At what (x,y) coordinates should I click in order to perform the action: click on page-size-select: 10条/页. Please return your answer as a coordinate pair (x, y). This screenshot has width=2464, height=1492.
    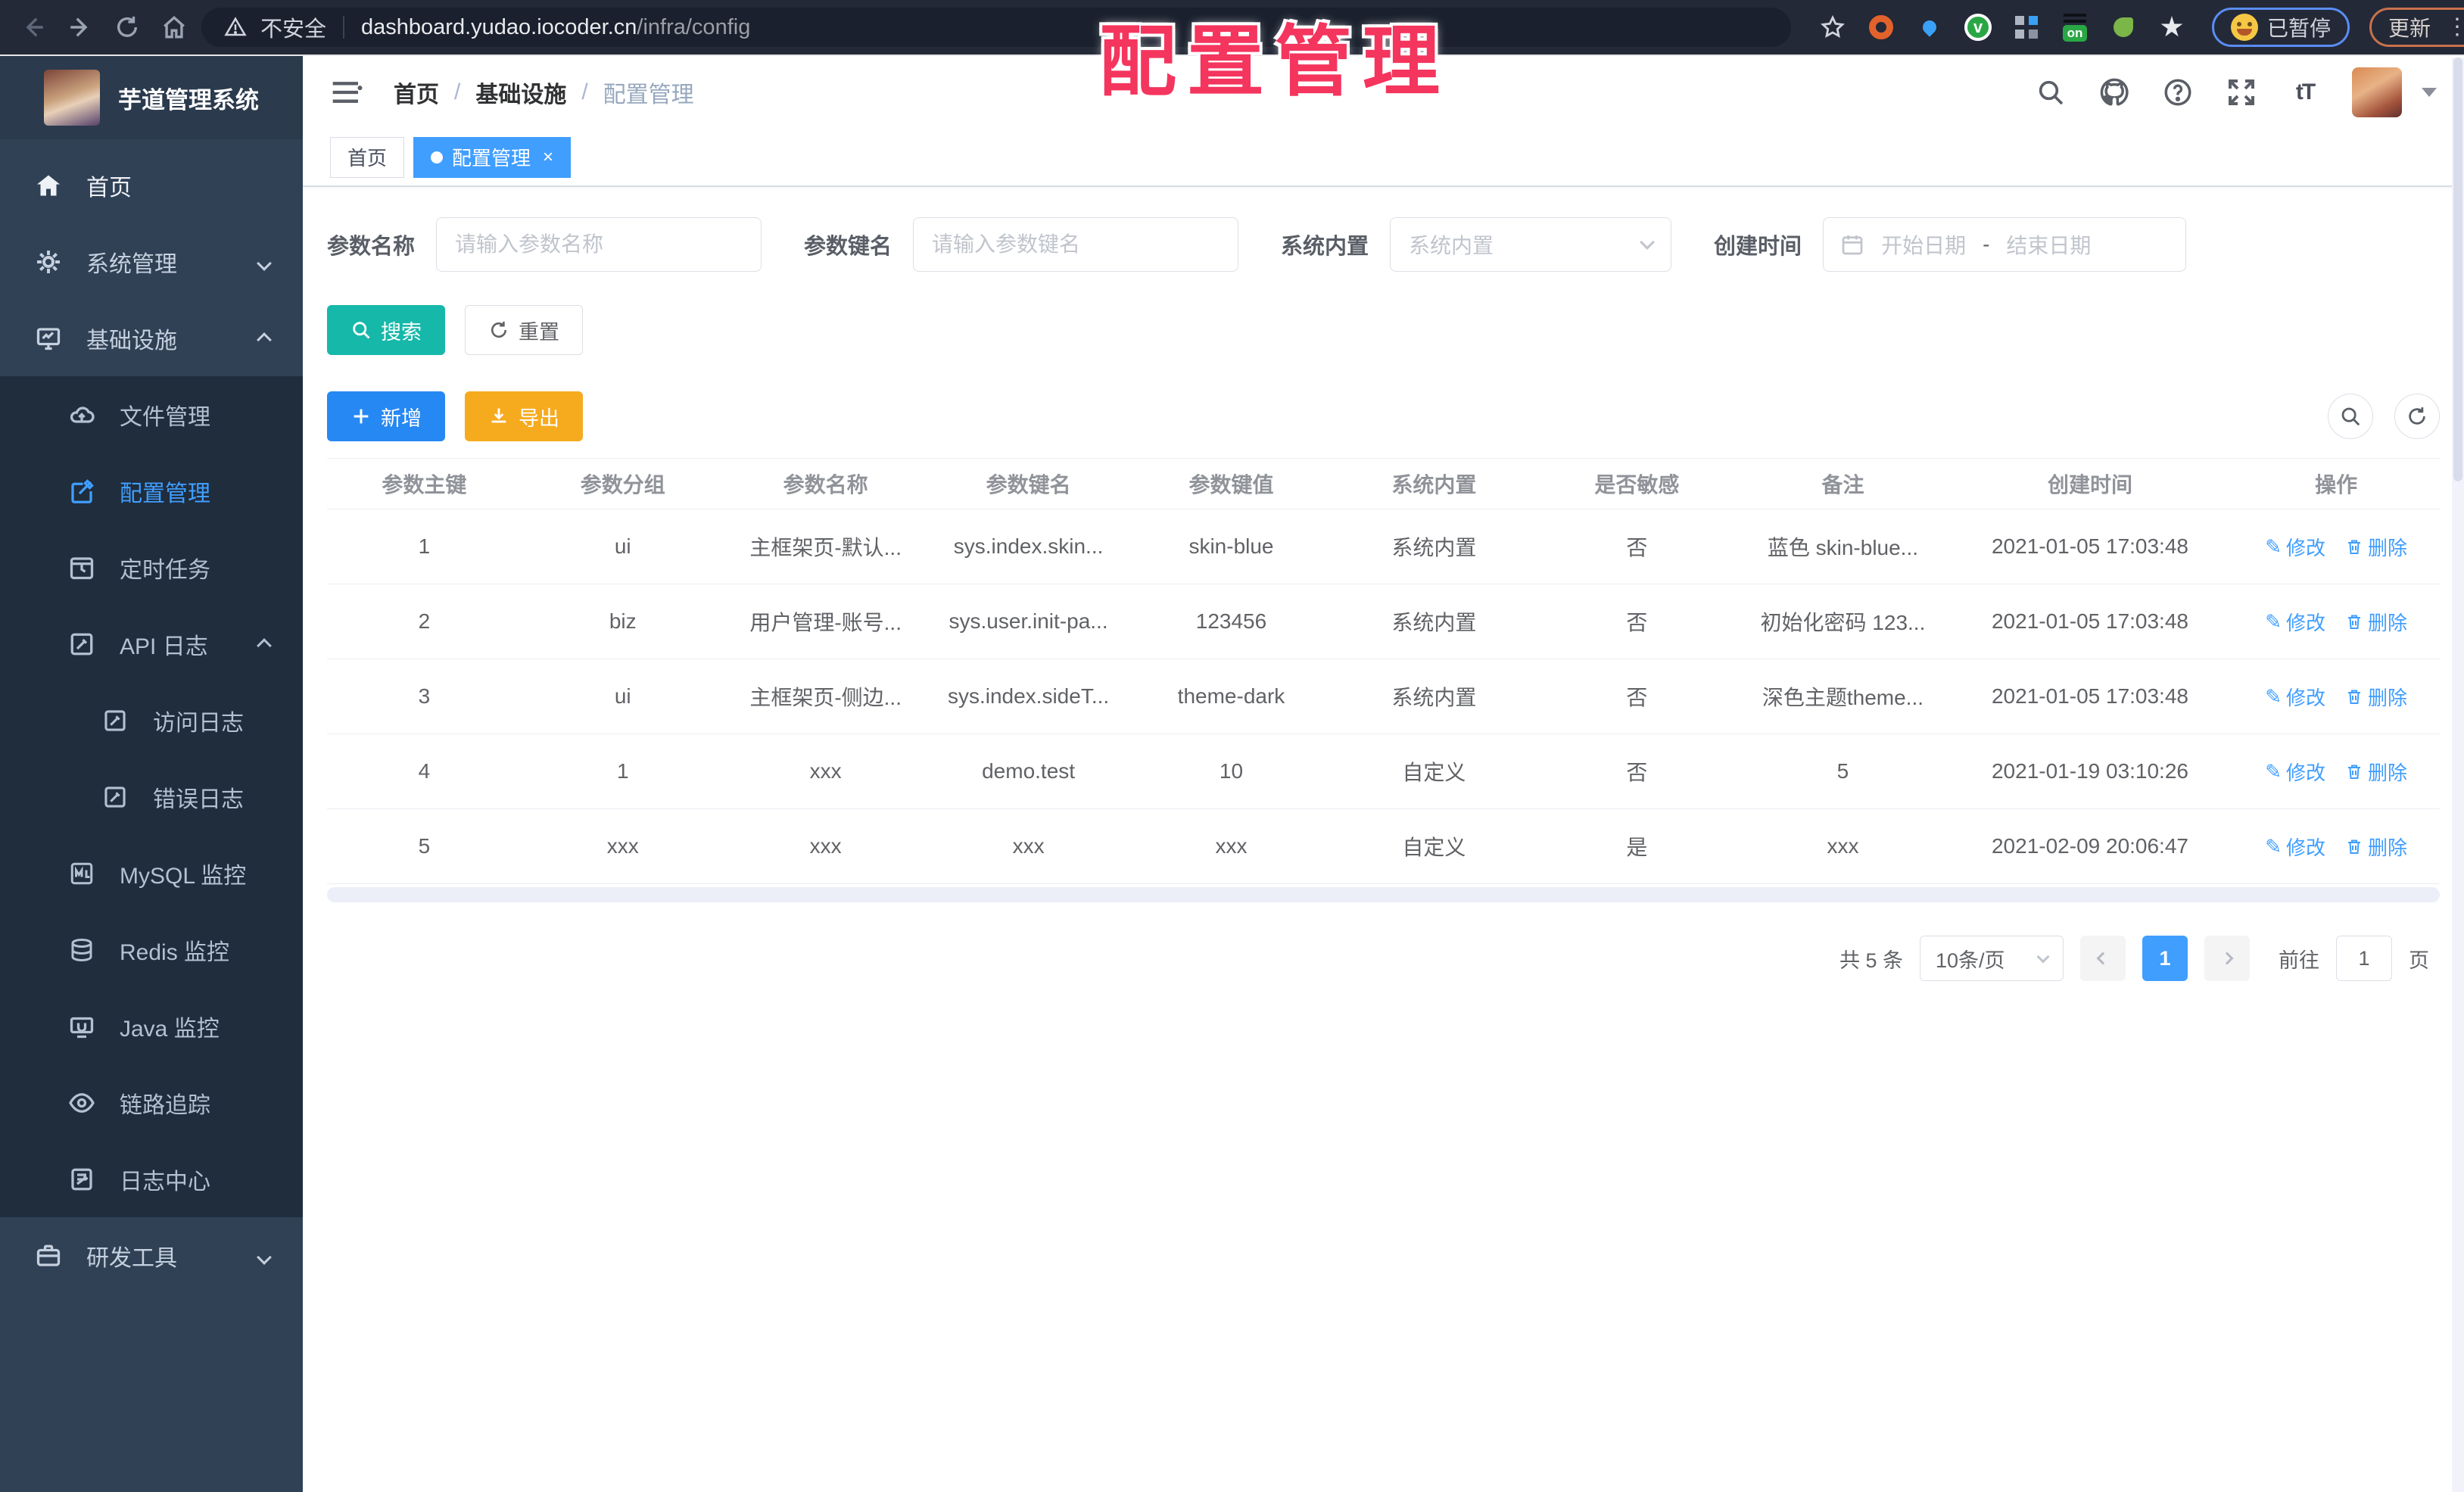
    Looking at the image, I should click on (1992, 958).